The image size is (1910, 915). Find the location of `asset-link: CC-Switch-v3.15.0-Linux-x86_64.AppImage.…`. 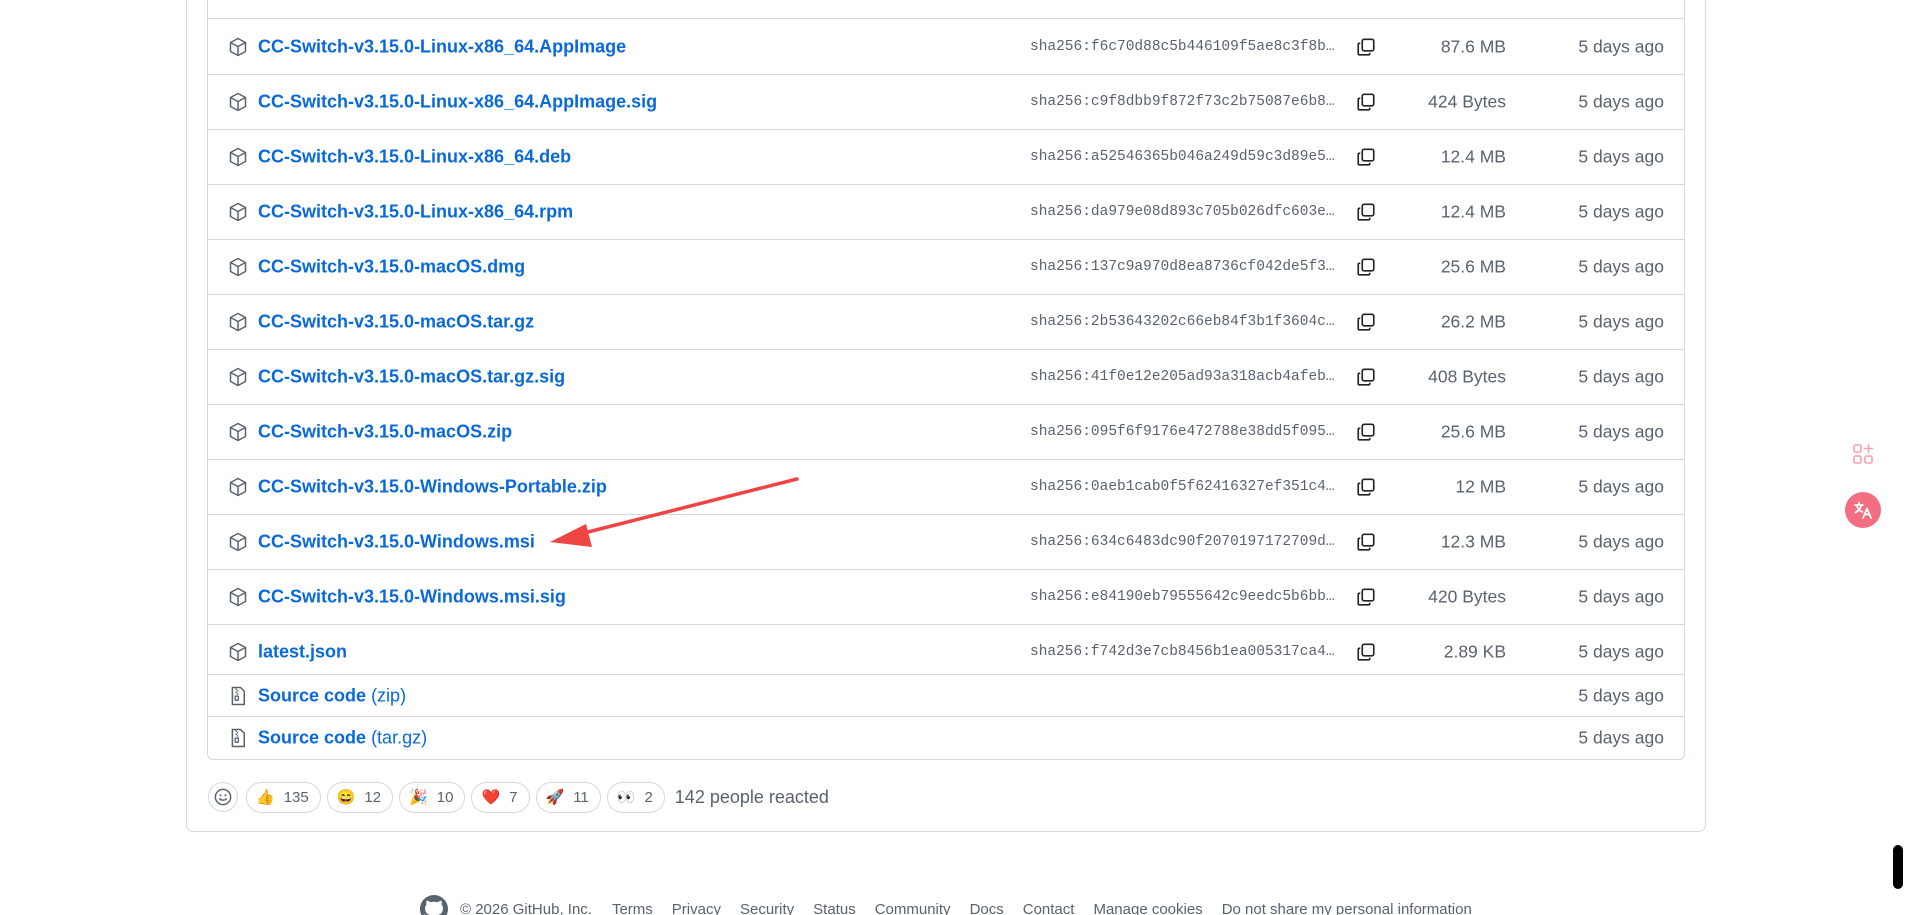

asset-link: CC-Switch-v3.15.0-Linux-x86_64.AppImage.… is located at coordinates (457, 102).